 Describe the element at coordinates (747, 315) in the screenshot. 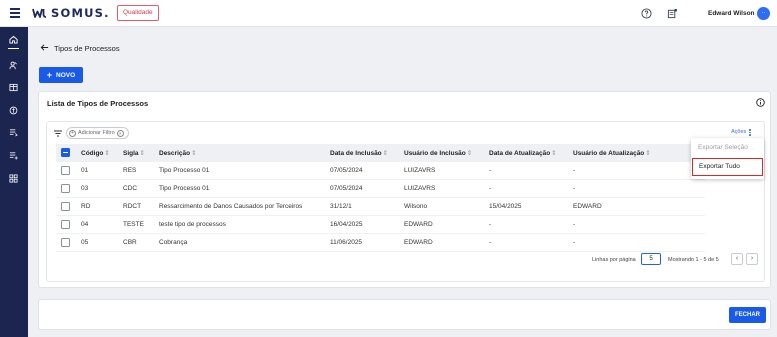

I see `close-button: FECHAR` at that location.